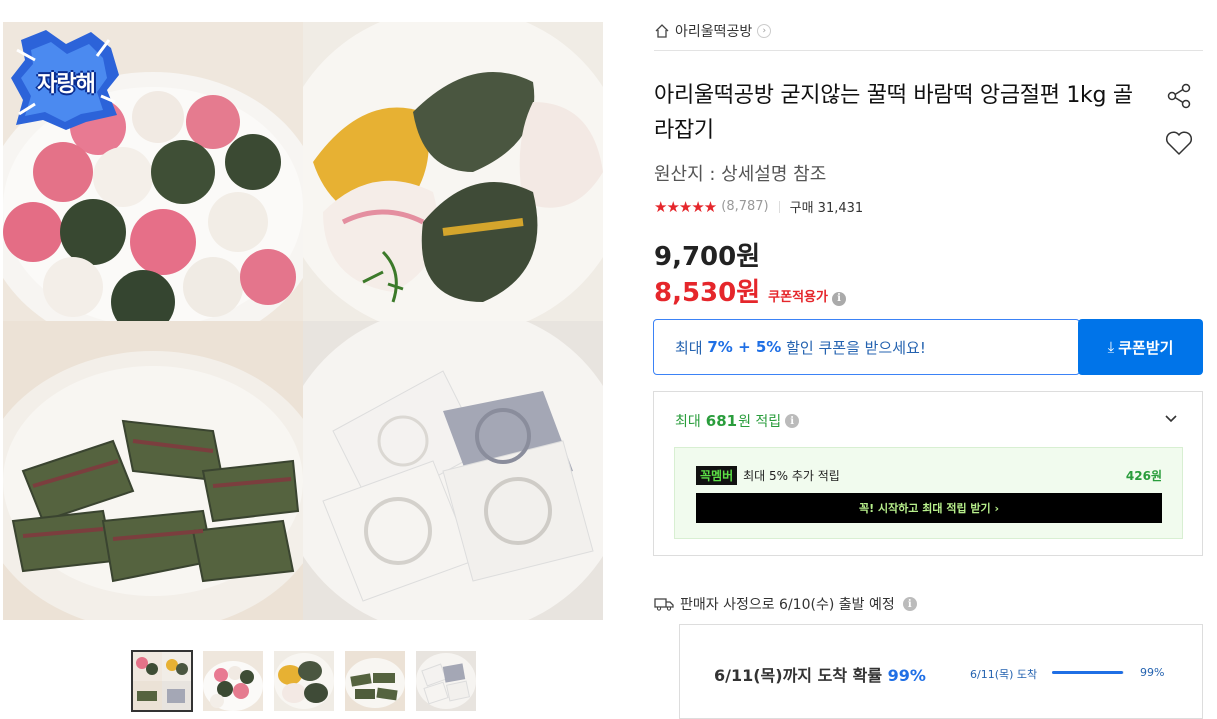 This screenshot has width=1217, height=719. Describe the element at coordinates (929, 508) in the screenshot. I see `membership-start-button: 꼭! 시작하고 최대 적립 받기 ›` at that location.